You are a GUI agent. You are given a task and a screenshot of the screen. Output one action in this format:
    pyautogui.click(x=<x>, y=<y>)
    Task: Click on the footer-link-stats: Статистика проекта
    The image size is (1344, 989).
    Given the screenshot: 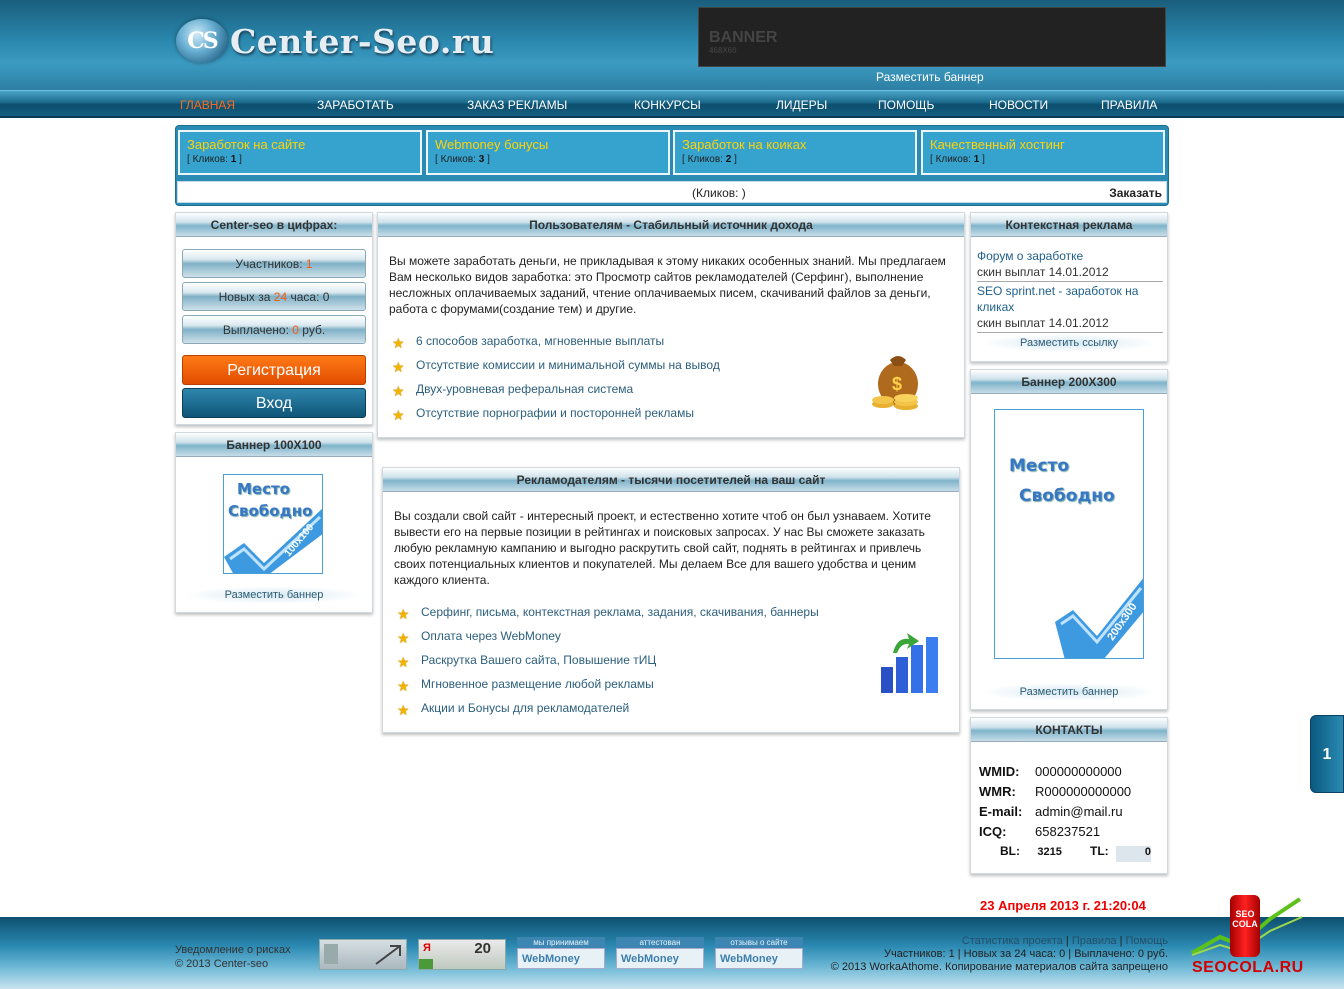 What is the action you would take?
    pyautogui.click(x=1012, y=941)
    